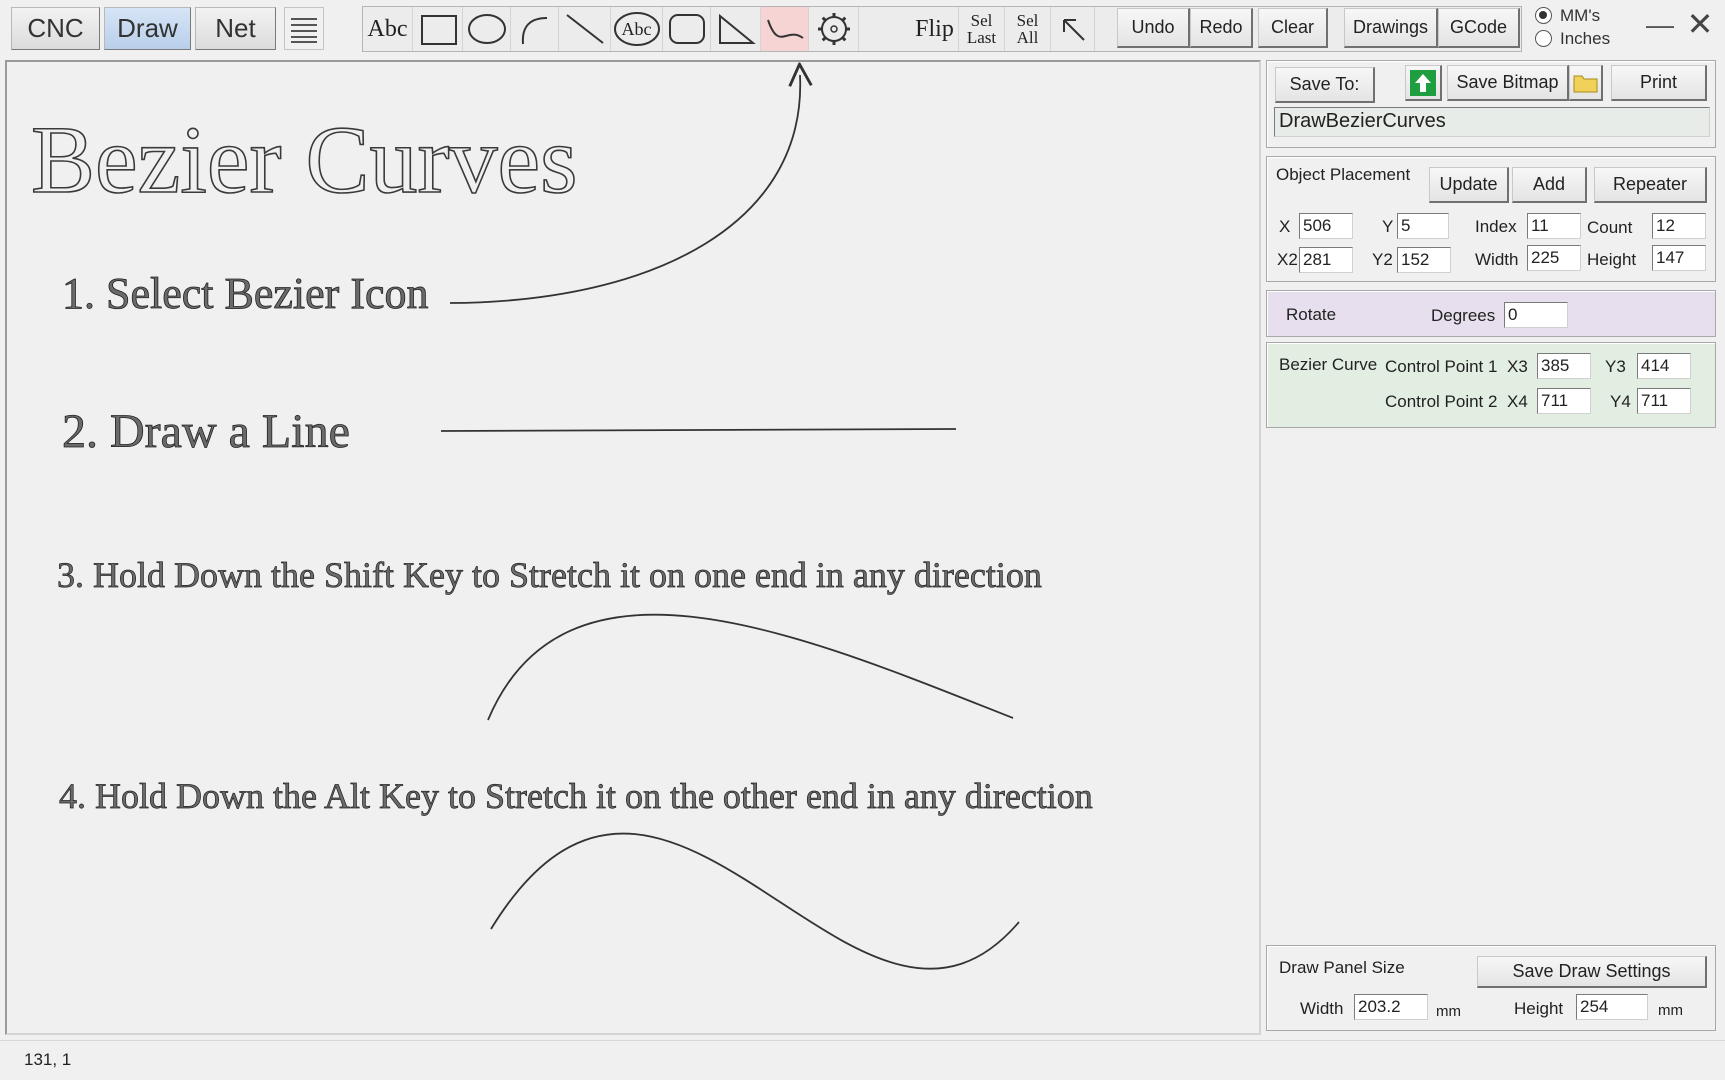  I want to click on arc-tool, so click(535, 29).